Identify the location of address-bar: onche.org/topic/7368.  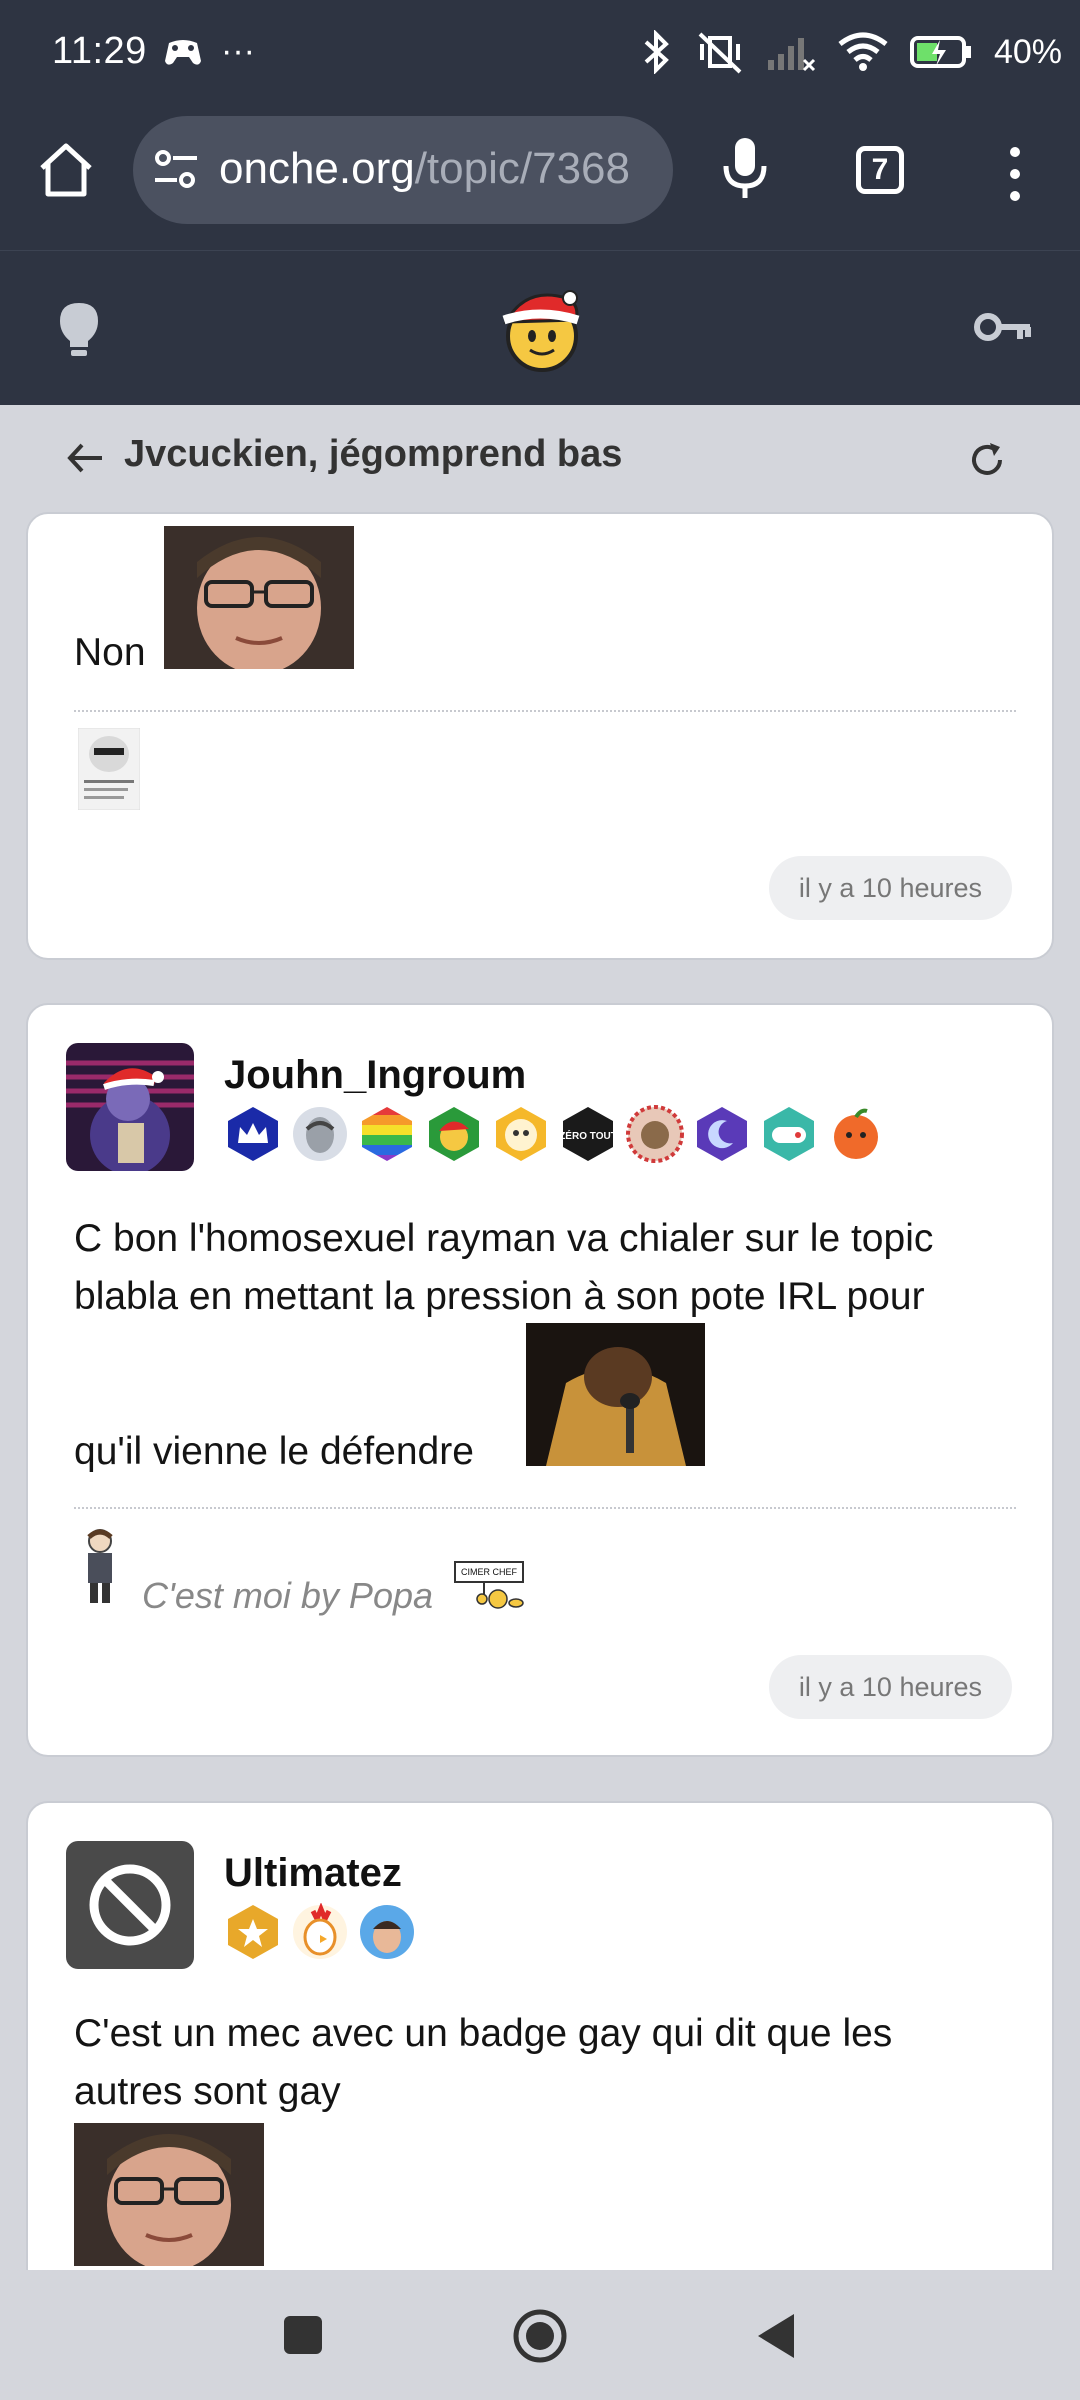
(403, 170).